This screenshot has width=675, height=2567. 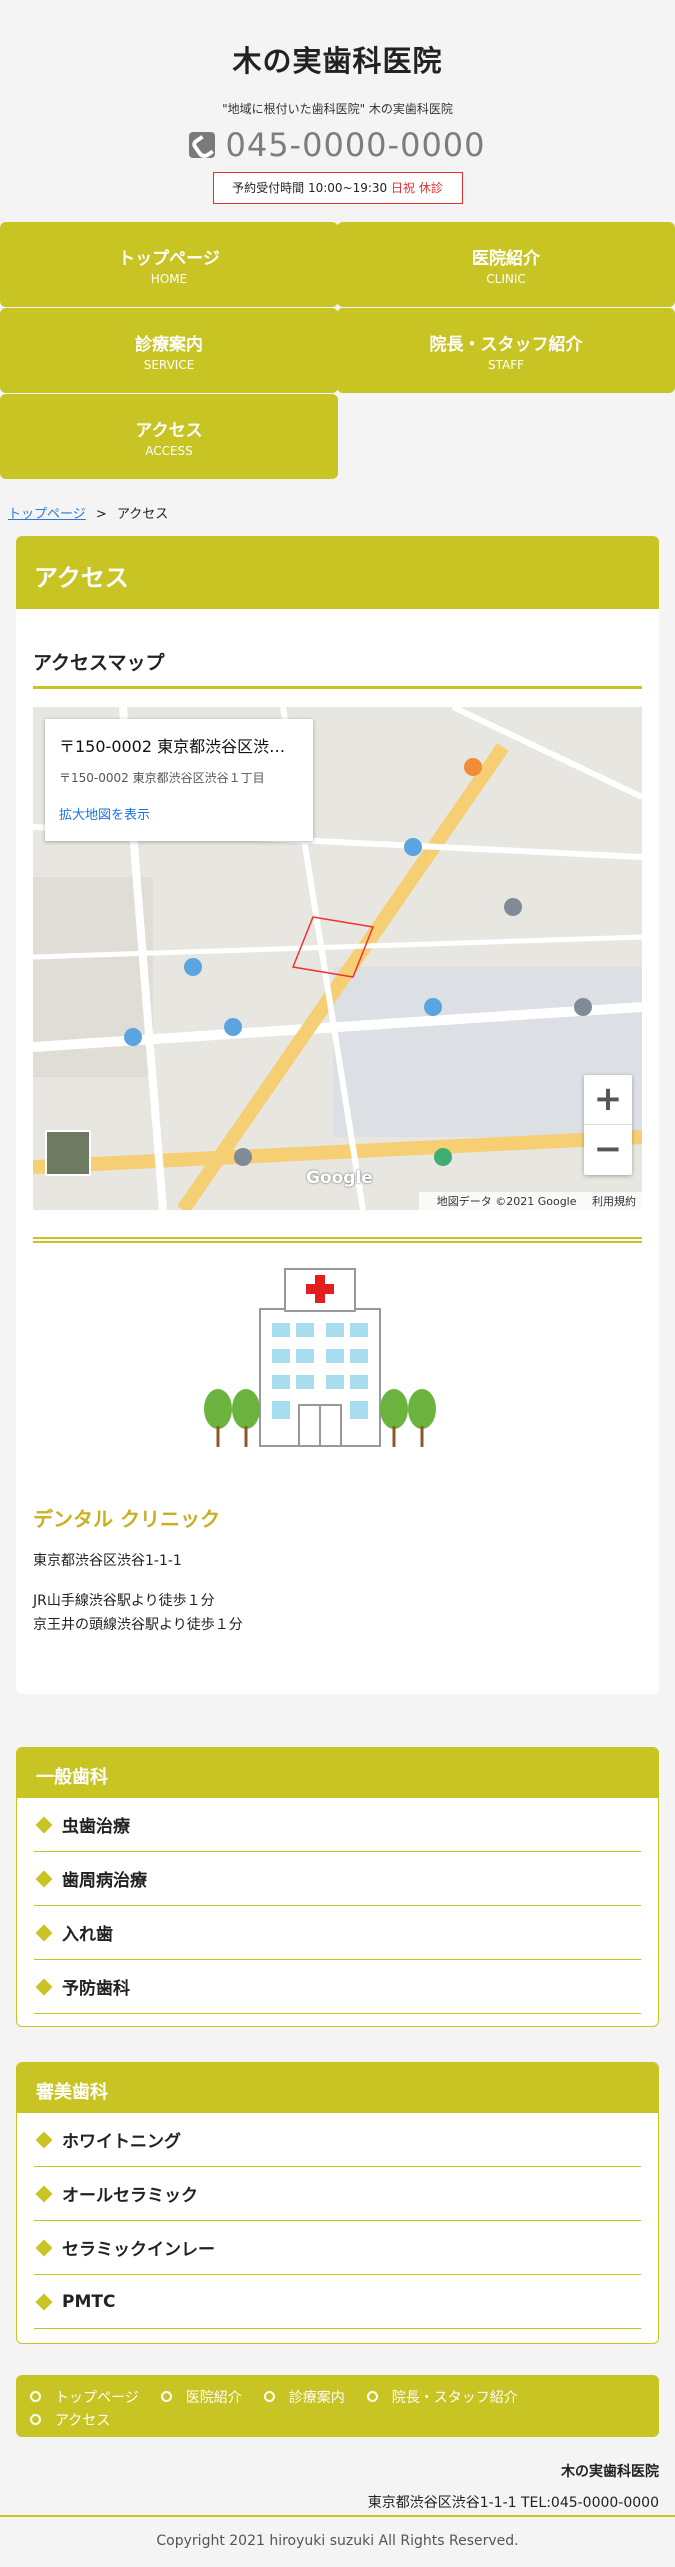 I want to click on footer-nav-item-service: 診療案内, so click(x=304, y=2397).